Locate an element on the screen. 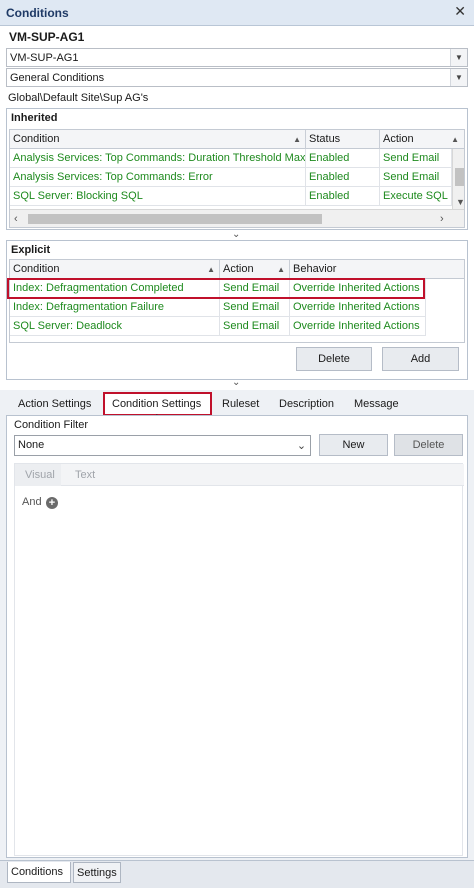  condition-type-select: General Conditions ▼ is located at coordinates (237, 77).